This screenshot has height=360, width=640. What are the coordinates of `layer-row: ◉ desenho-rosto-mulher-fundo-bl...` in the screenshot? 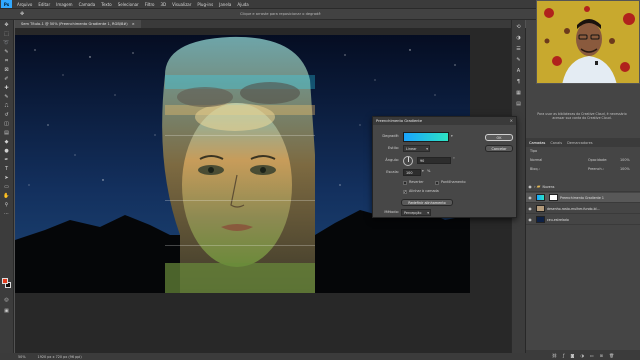 It's located at (583, 209).